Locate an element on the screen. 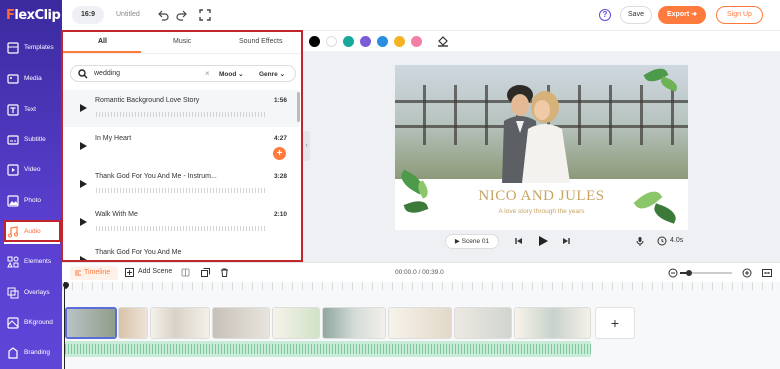 The image size is (780, 369). sidebar-item-media: Media is located at coordinates (31, 79).